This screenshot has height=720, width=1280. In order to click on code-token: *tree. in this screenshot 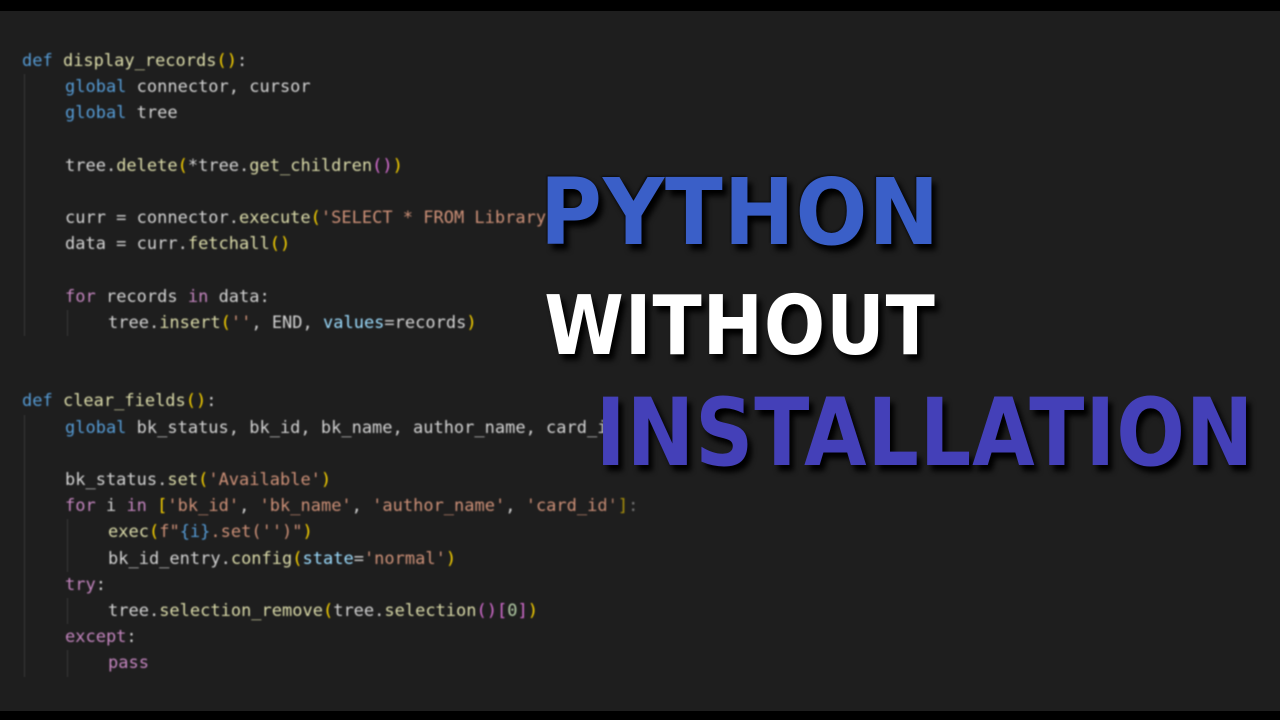, I will do `click(218, 165)`.